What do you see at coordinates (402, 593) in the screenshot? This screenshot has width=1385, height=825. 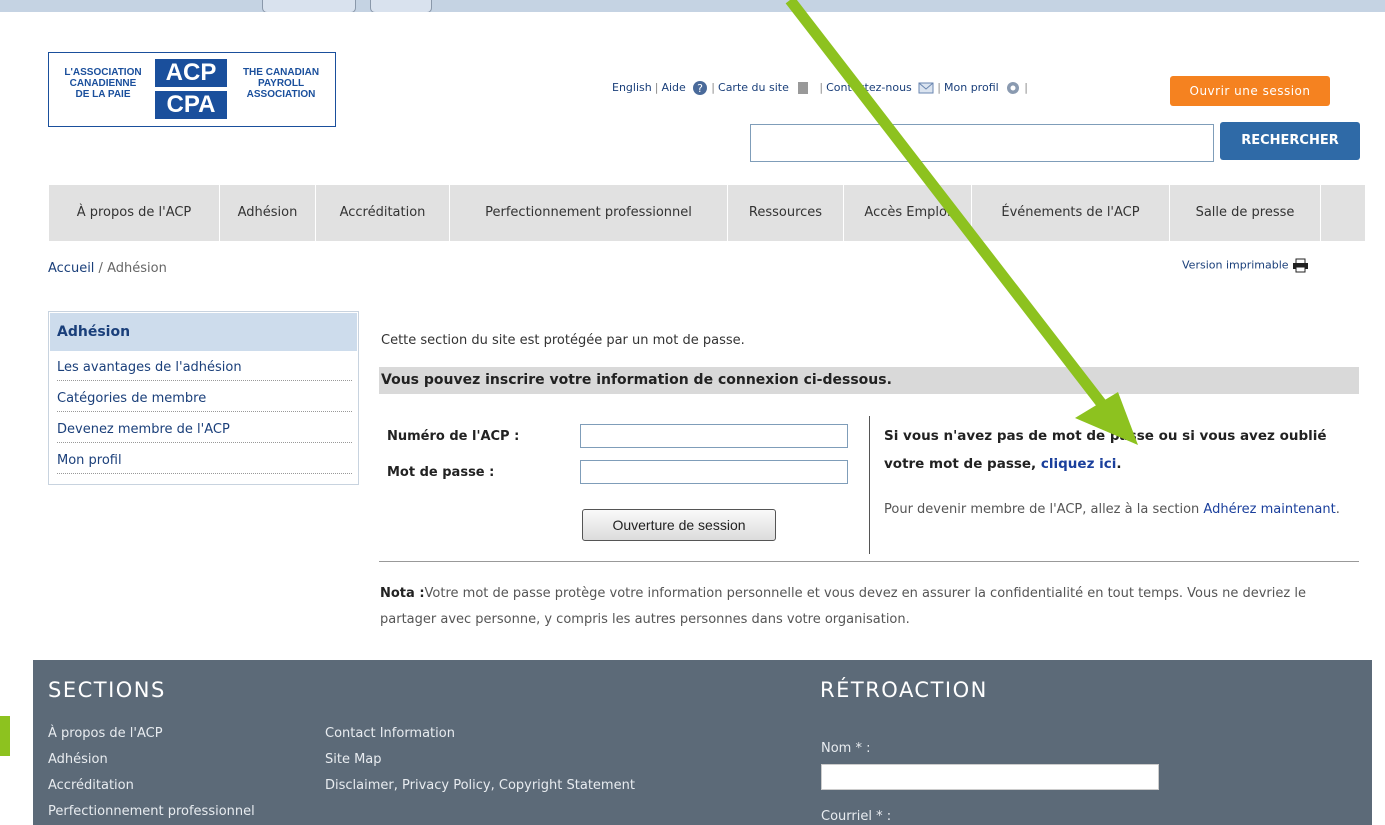 I see `note-label: Nota :` at bounding box center [402, 593].